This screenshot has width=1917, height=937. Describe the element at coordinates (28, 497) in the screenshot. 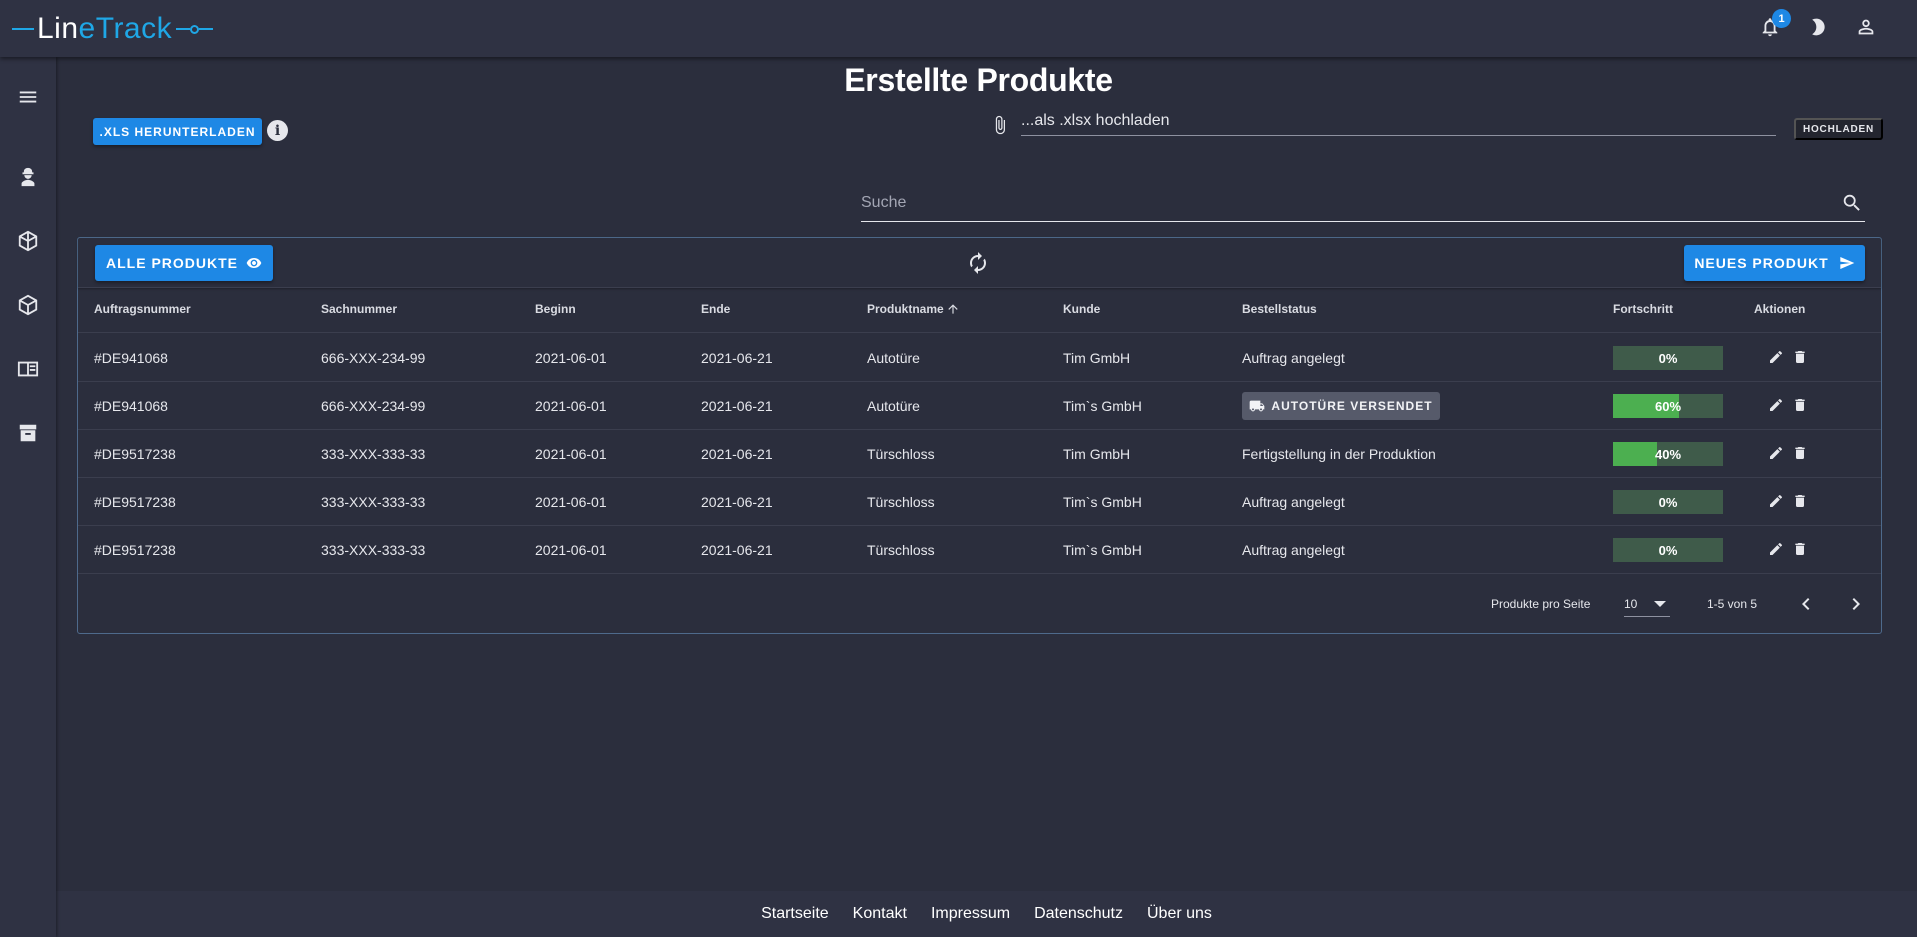

I see `sidebar` at that location.